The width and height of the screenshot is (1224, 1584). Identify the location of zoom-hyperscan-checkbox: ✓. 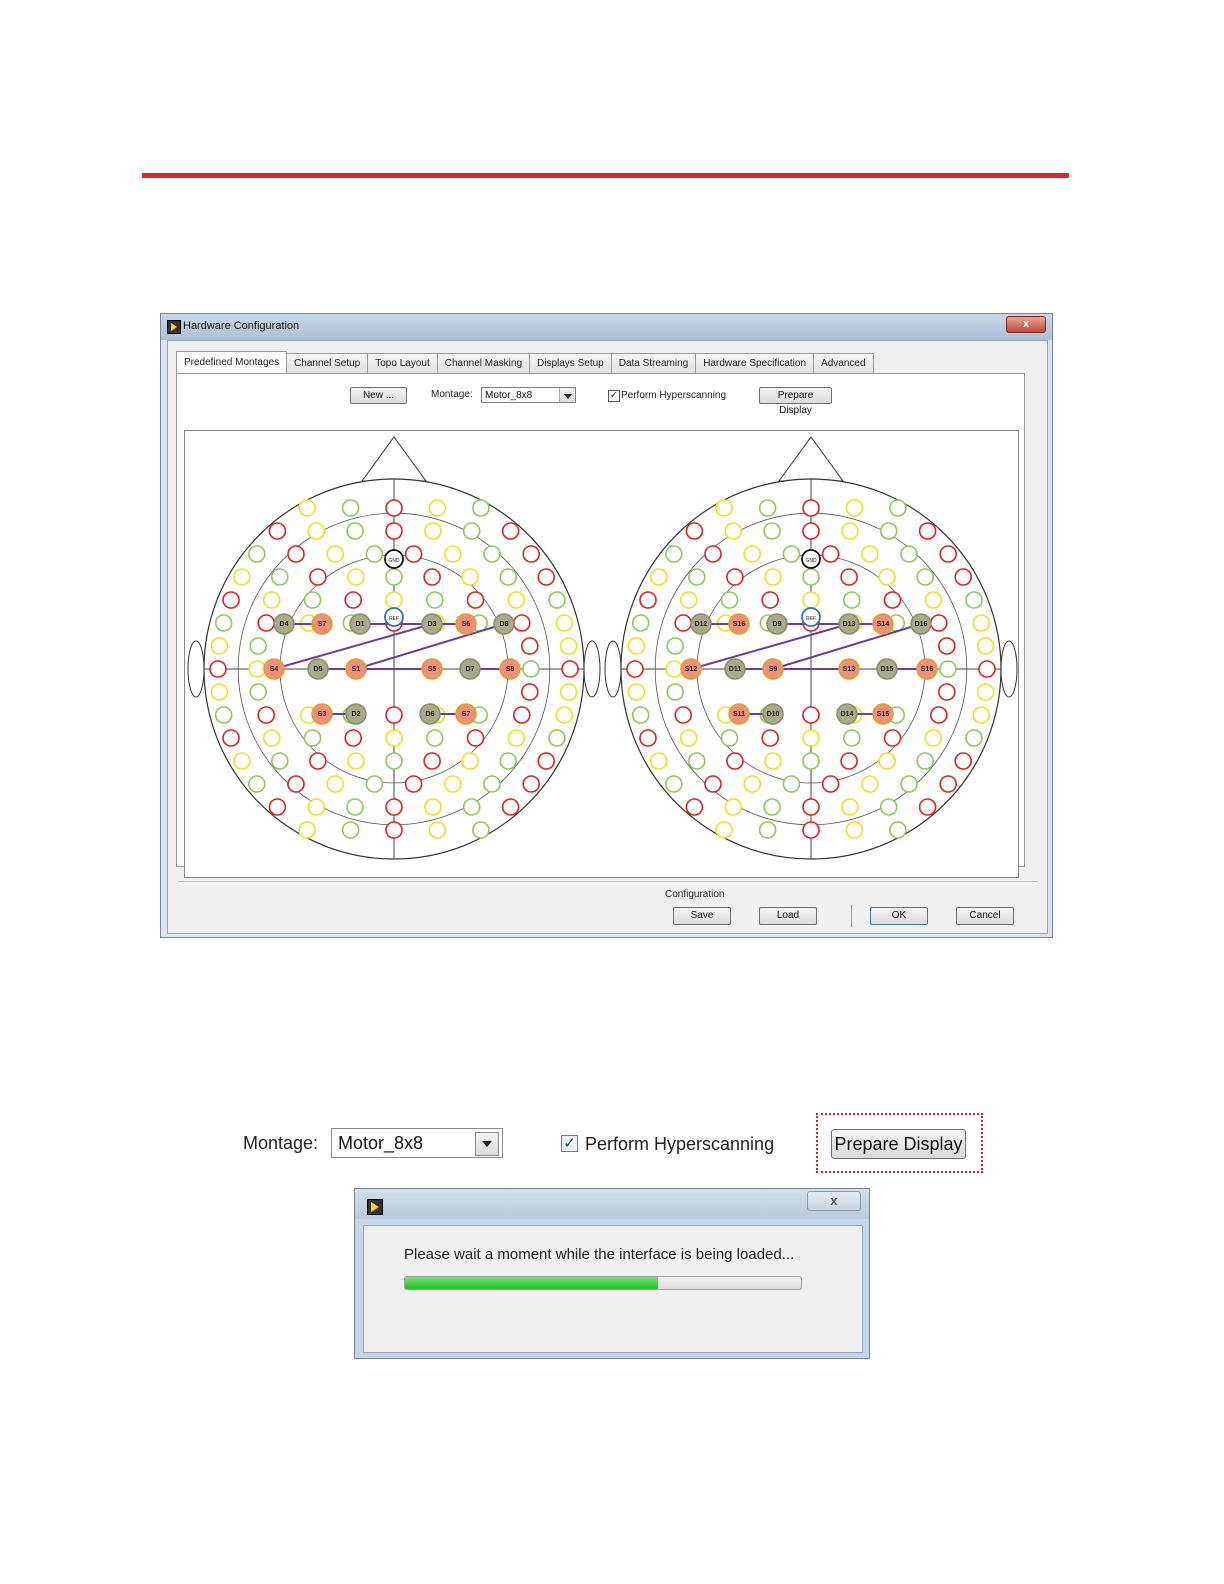
(569, 1143).